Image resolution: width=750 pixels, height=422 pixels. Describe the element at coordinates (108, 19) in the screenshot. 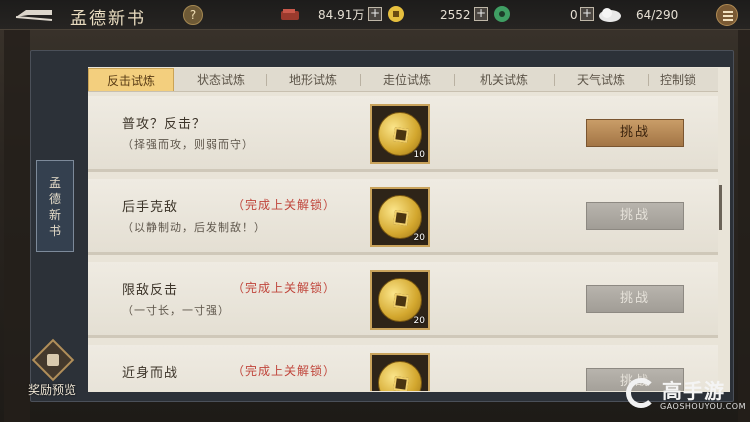

I see `page-title: 孟德新书` at that location.